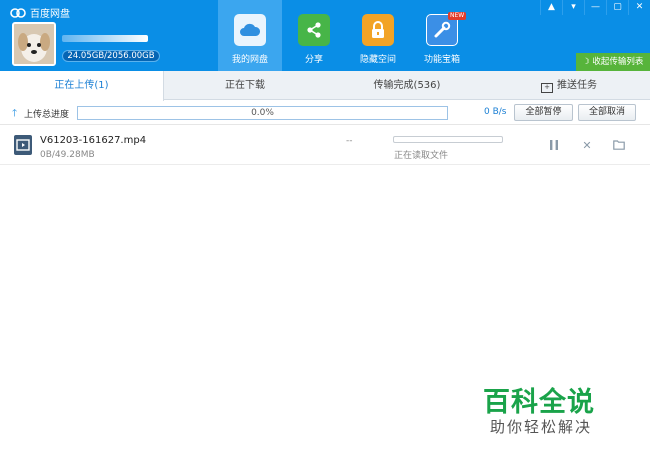 The image size is (650, 469). I want to click on upload-speed: 0 B/s, so click(495, 112).